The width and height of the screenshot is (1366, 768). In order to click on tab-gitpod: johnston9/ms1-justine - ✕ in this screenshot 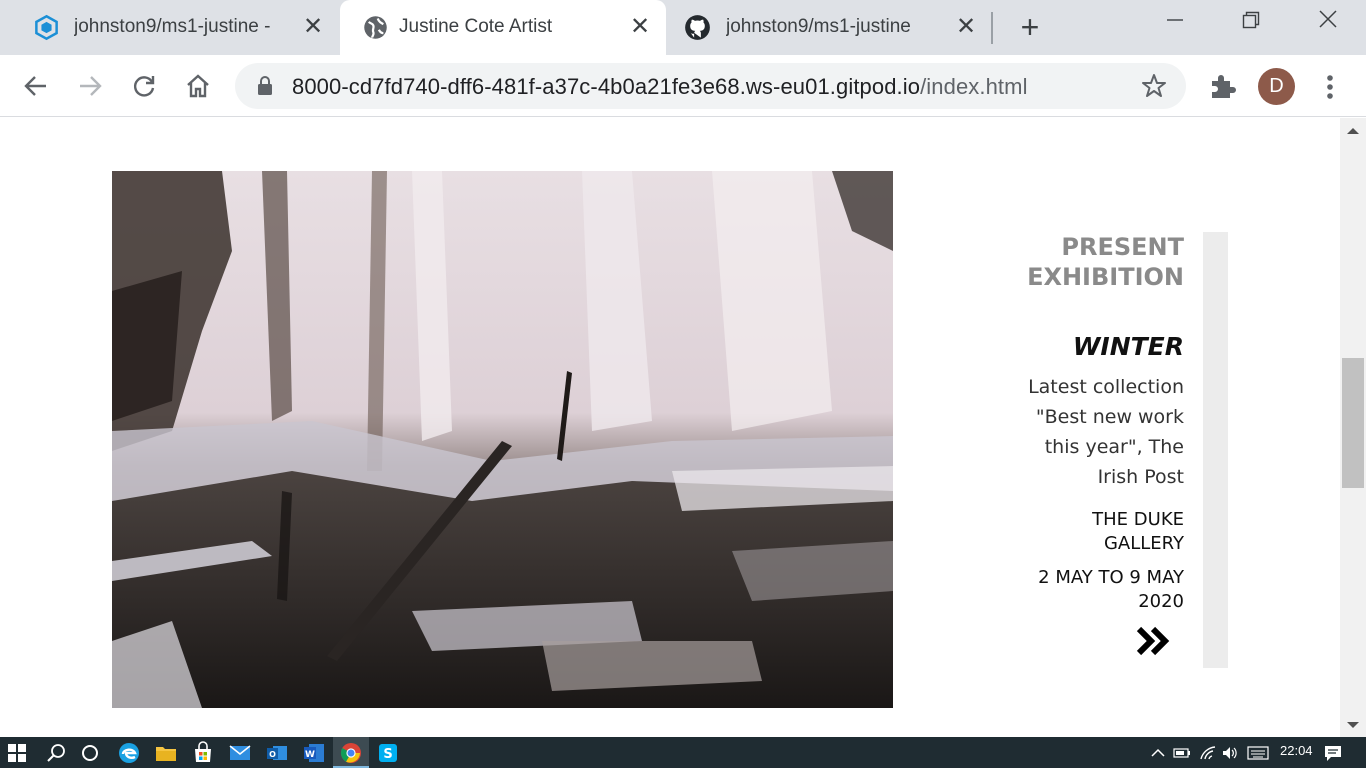, I will do `click(170, 27)`.